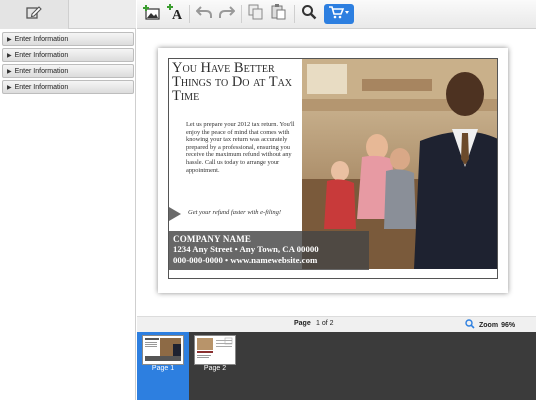 This screenshot has width=536, height=400. I want to click on paste-button, so click(279, 14).